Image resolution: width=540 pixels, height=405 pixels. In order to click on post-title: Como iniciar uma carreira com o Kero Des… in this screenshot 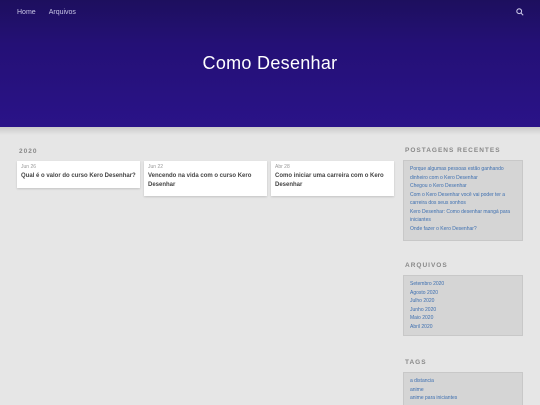, I will do `click(332, 181)`.